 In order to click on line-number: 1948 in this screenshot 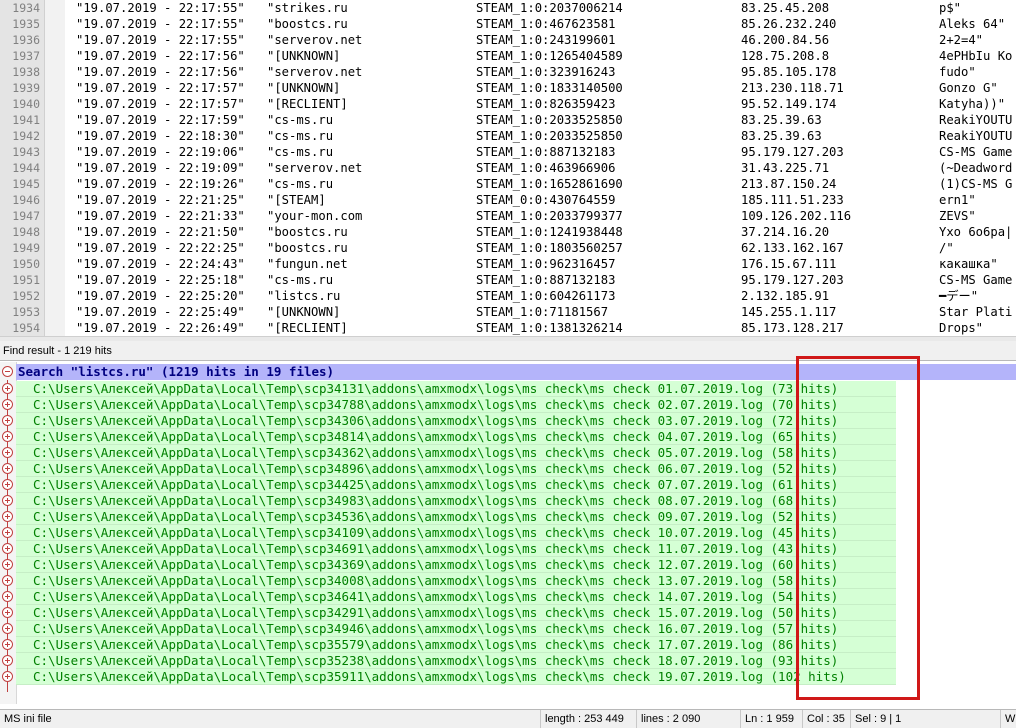, I will do `click(26, 232)`.